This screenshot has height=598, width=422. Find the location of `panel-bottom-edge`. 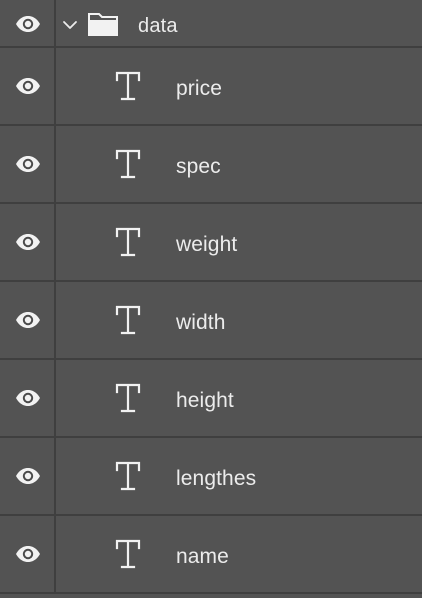

panel-bottom-edge is located at coordinates (211, 596).